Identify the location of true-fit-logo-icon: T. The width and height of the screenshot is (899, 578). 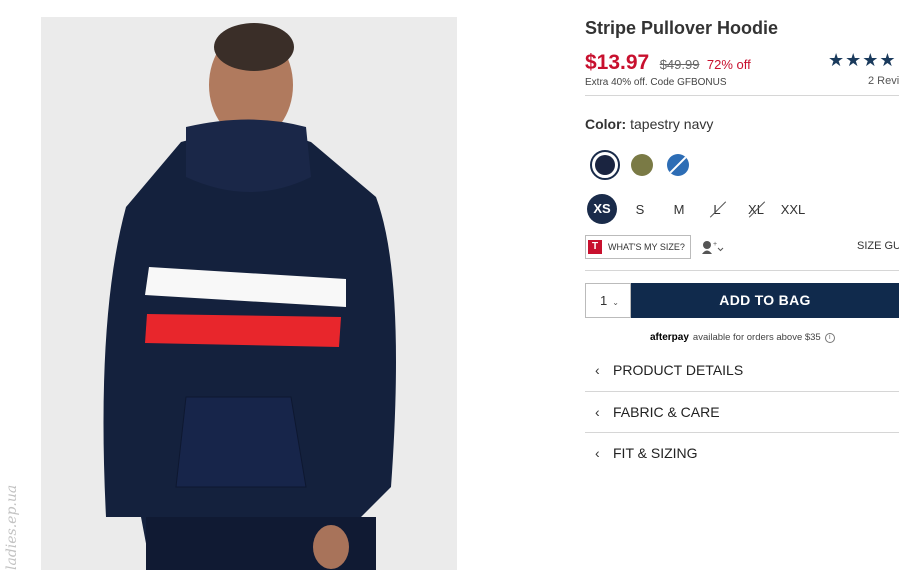
(595, 247).